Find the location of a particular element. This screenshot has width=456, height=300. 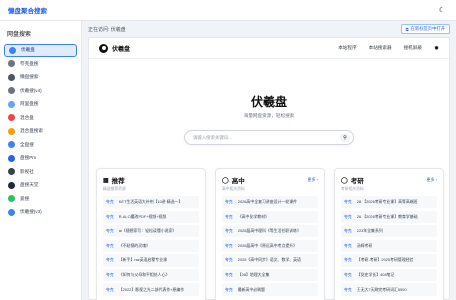

resource-row: 夸克 223年全集系列 is located at coordinates (389, 231).